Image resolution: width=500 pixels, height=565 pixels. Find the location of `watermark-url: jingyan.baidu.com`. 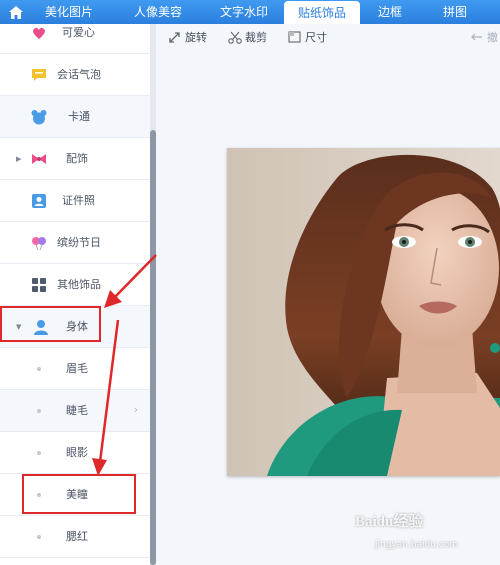

watermark-url: jingyan.baidu.com is located at coordinates (417, 545).